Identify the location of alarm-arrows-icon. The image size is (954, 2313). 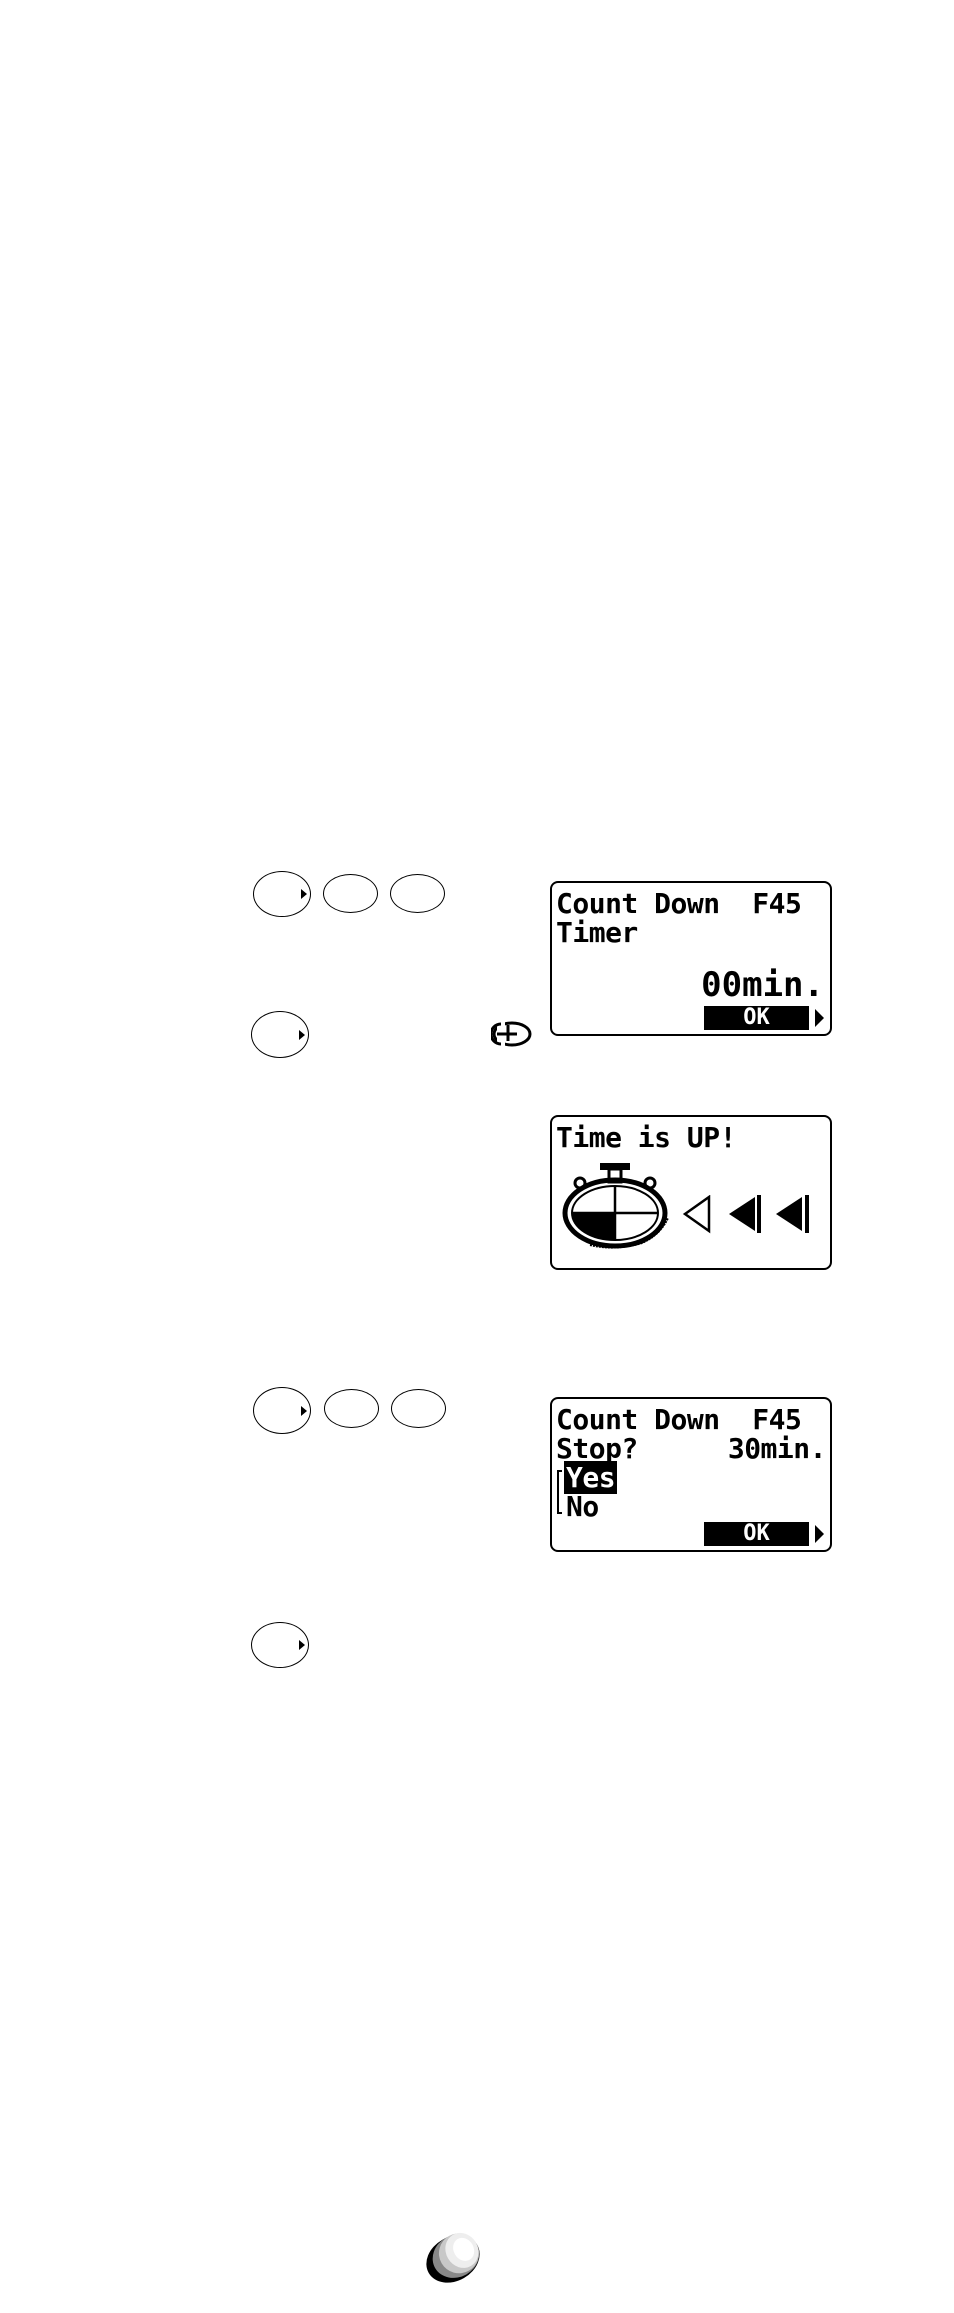
(745, 1214).